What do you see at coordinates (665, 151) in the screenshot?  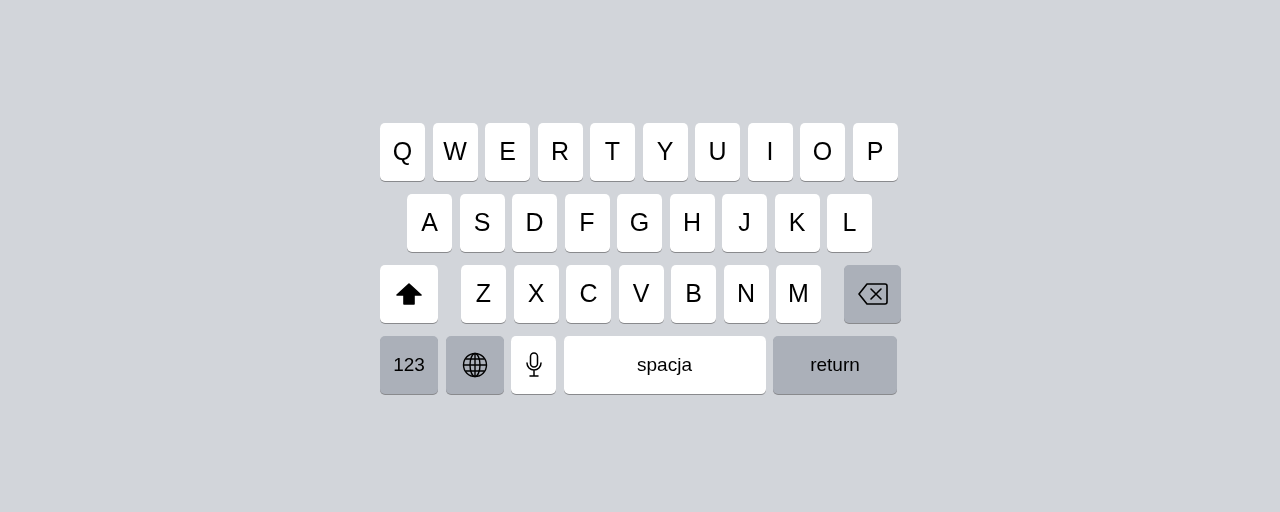 I see `letter-key: Y` at bounding box center [665, 151].